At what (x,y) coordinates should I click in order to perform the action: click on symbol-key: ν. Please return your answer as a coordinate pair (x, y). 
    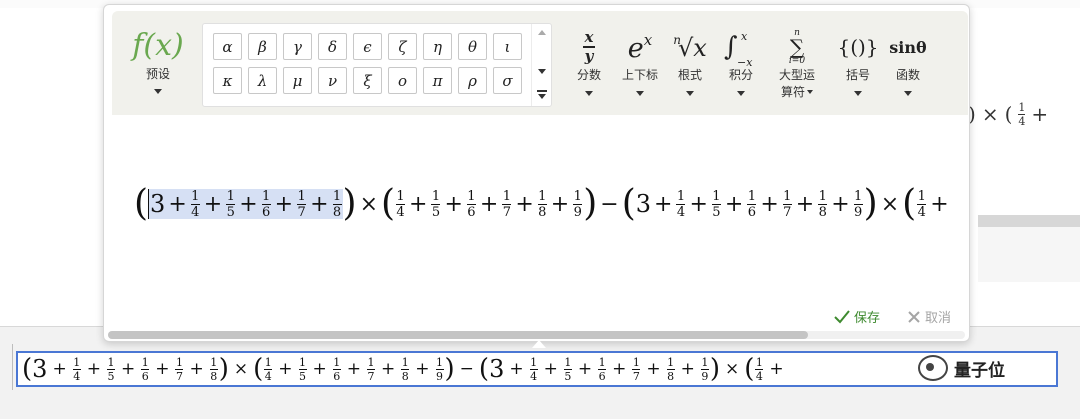
    Looking at the image, I should click on (332, 80).